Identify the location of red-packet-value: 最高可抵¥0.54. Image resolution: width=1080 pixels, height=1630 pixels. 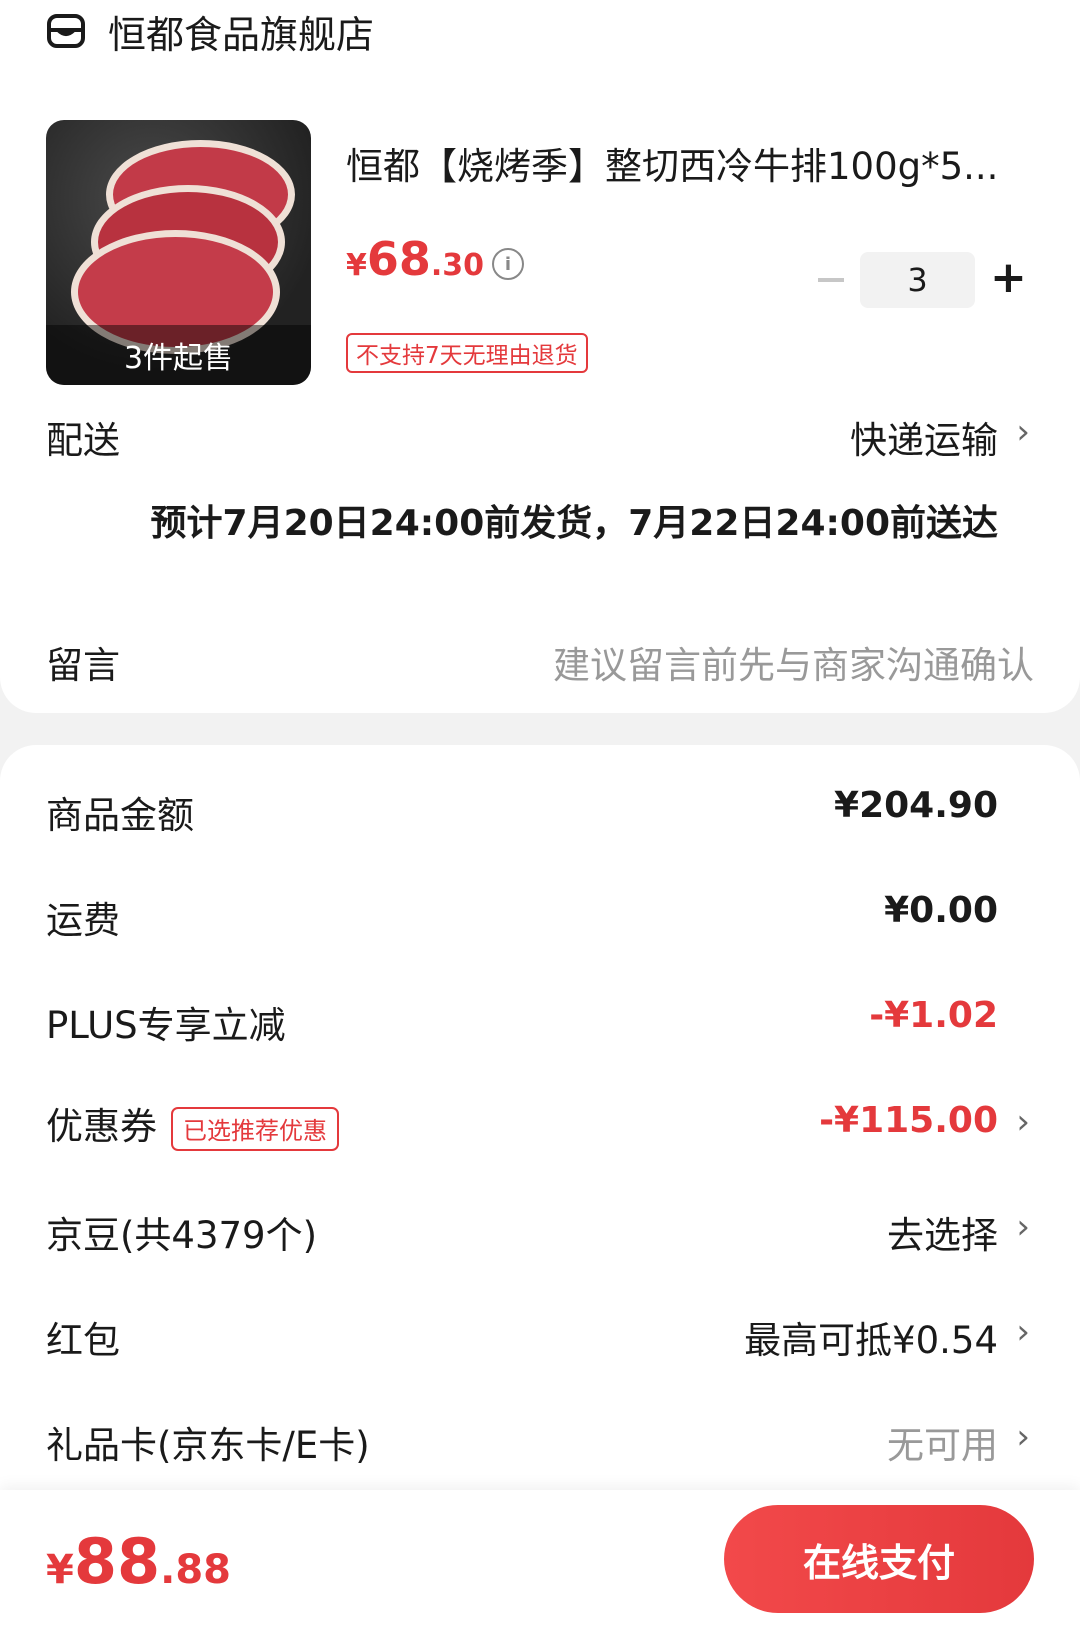
(871, 1337).